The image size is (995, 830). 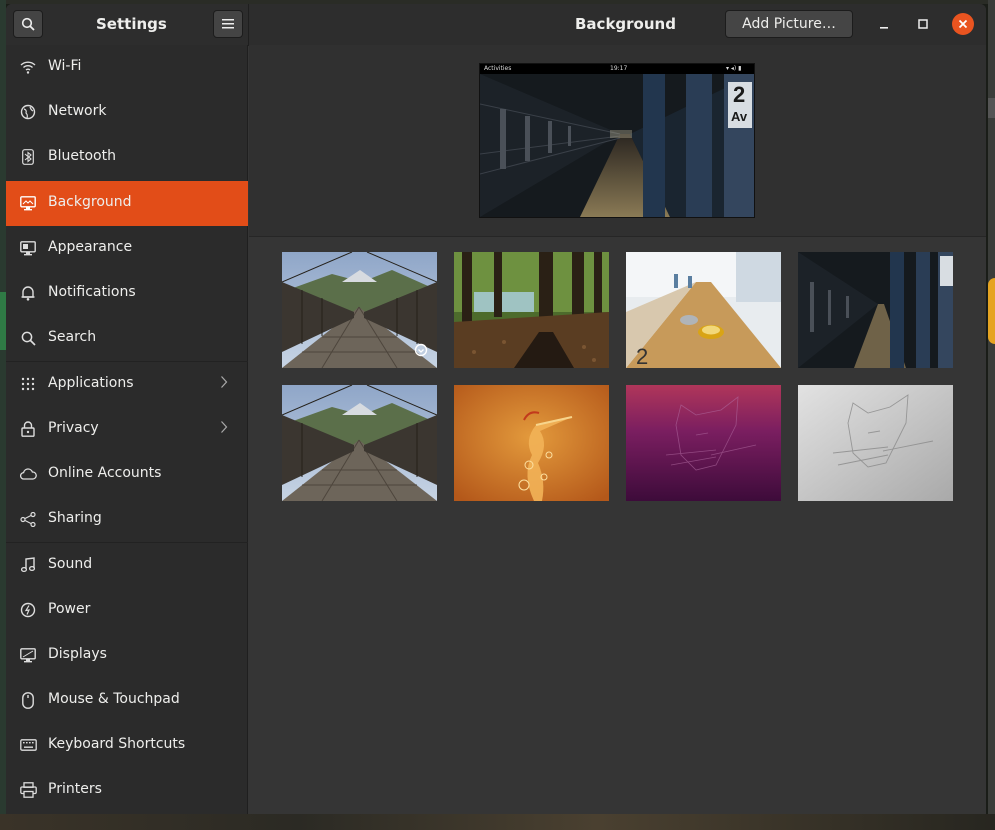 I want to click on sidebar-item-label: Network, so click(x=77, y=111).